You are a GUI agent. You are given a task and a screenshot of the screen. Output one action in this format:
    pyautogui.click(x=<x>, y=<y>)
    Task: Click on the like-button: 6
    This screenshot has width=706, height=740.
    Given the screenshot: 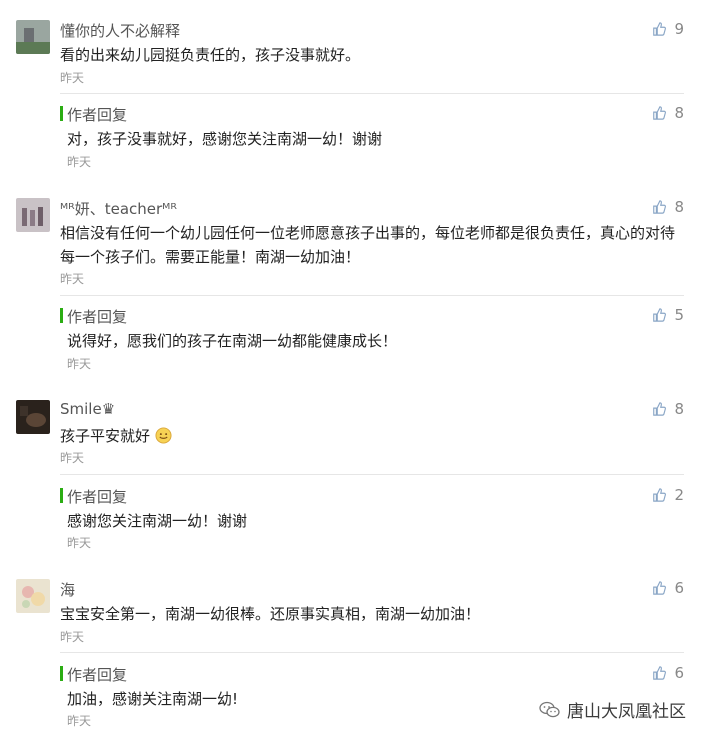 What is the action you would take?
    pyautogui.click(x=668, y=588)
    